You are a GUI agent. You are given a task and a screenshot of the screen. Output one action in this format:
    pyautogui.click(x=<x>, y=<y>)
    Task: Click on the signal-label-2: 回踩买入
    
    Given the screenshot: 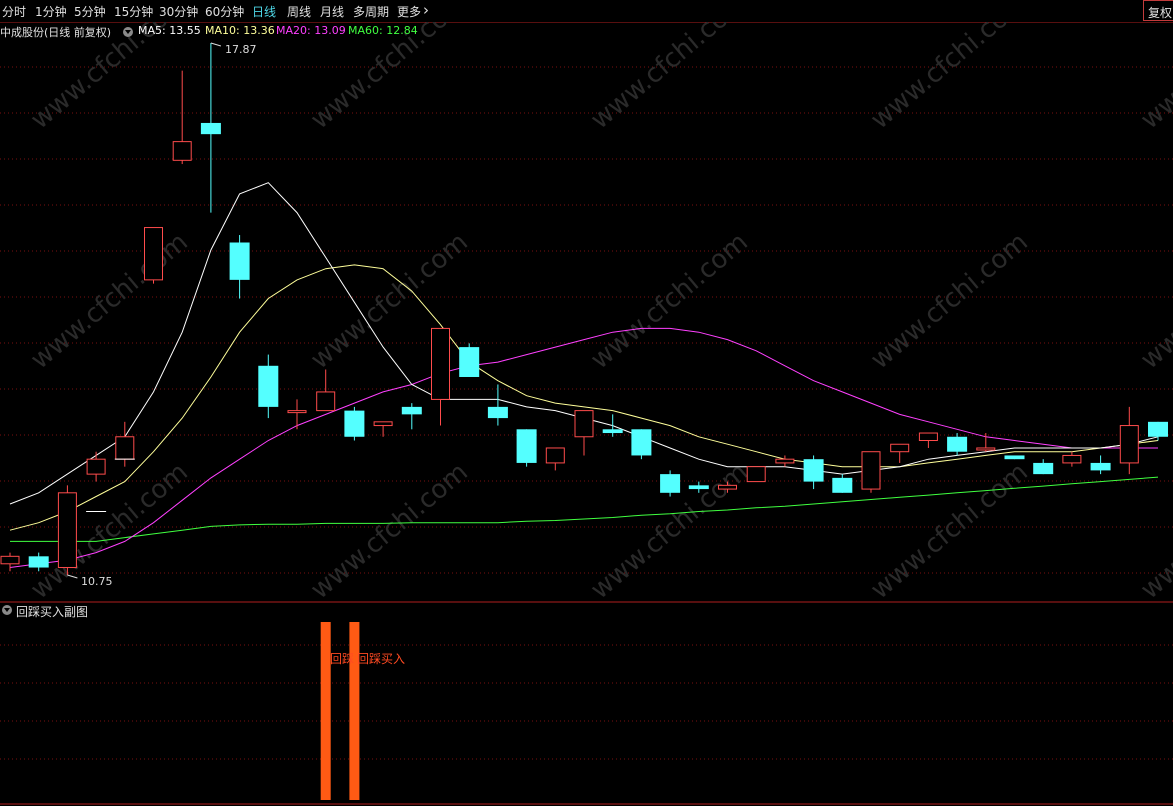 What is the action you would take?
    pyautogui.click(x=381, y=659)
    